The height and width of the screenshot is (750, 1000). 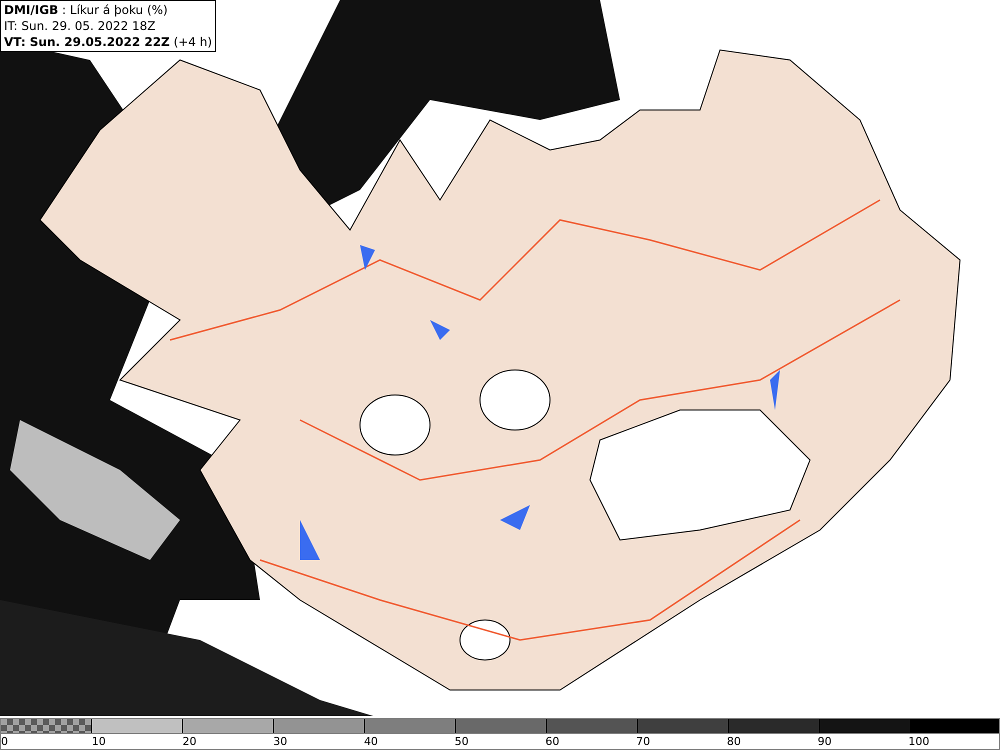 What do you see at coordinates (108, 42) in the screenshot?
I see `title-line: VT: Sun. 29.05.2022 22Z (+4 h)` at bounding box center [108, 42].